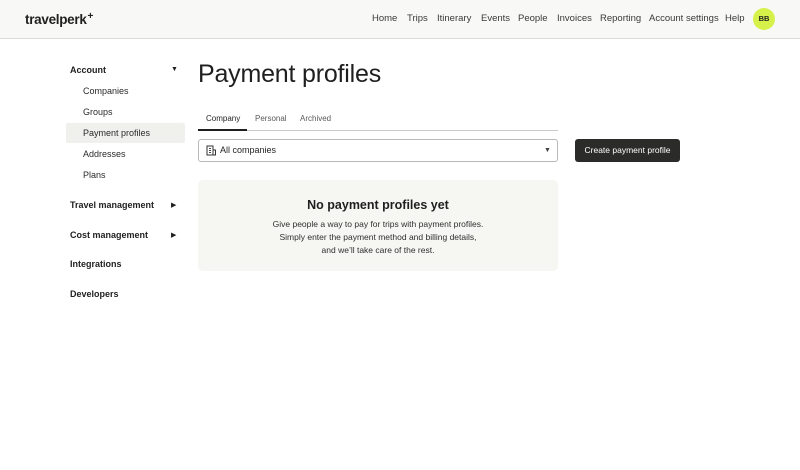  I want to click on sidebar-section-cost-management: Cost management, so click(109, 235).